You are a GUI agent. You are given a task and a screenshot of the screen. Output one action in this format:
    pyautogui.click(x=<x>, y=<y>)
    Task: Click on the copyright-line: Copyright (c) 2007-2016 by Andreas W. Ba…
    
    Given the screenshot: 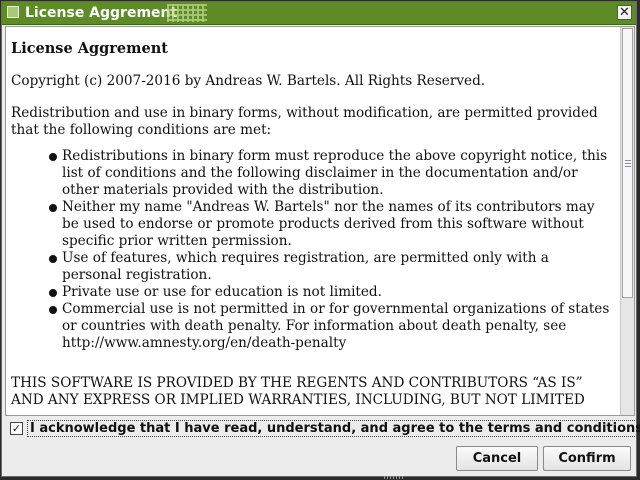 What is the action you would take?
    pyautogui.click(x=248, y=81)
    